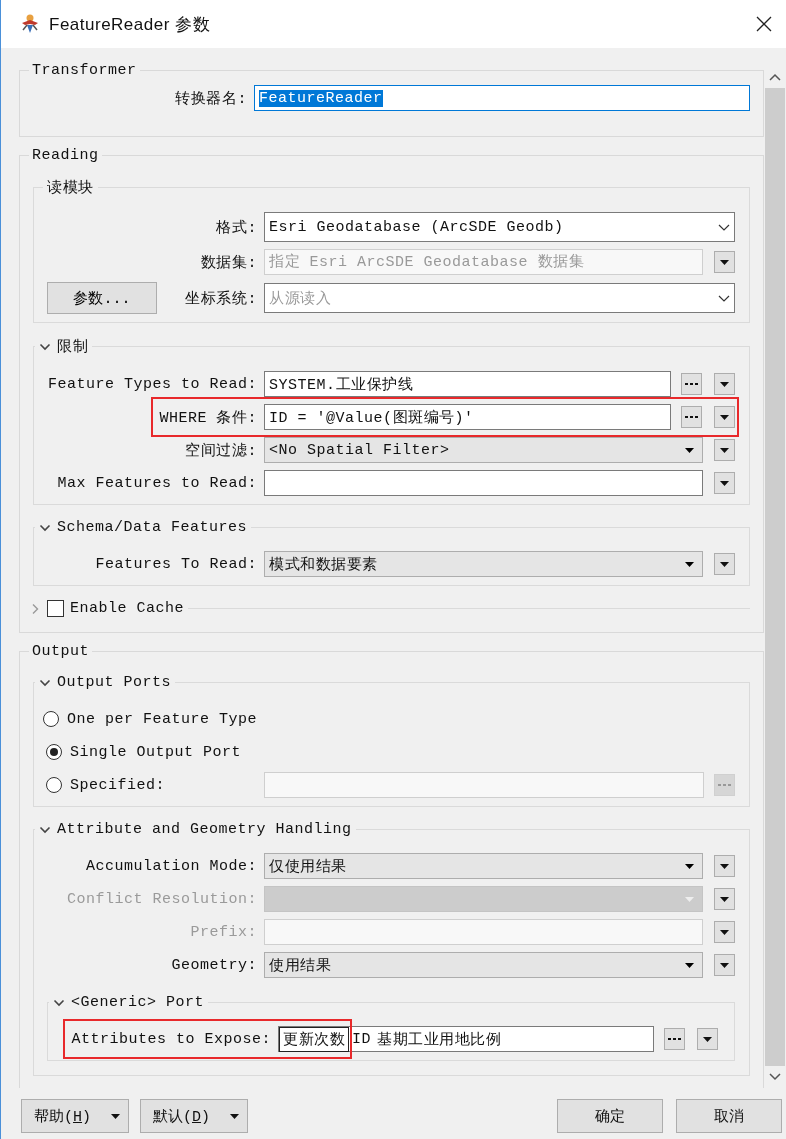 The width and height of the screenshot is (786, 1139). What do you see at coordinates (70, 187) in the screenshot?
I see `section-title: 读模块` at bounding box center [70, 187].